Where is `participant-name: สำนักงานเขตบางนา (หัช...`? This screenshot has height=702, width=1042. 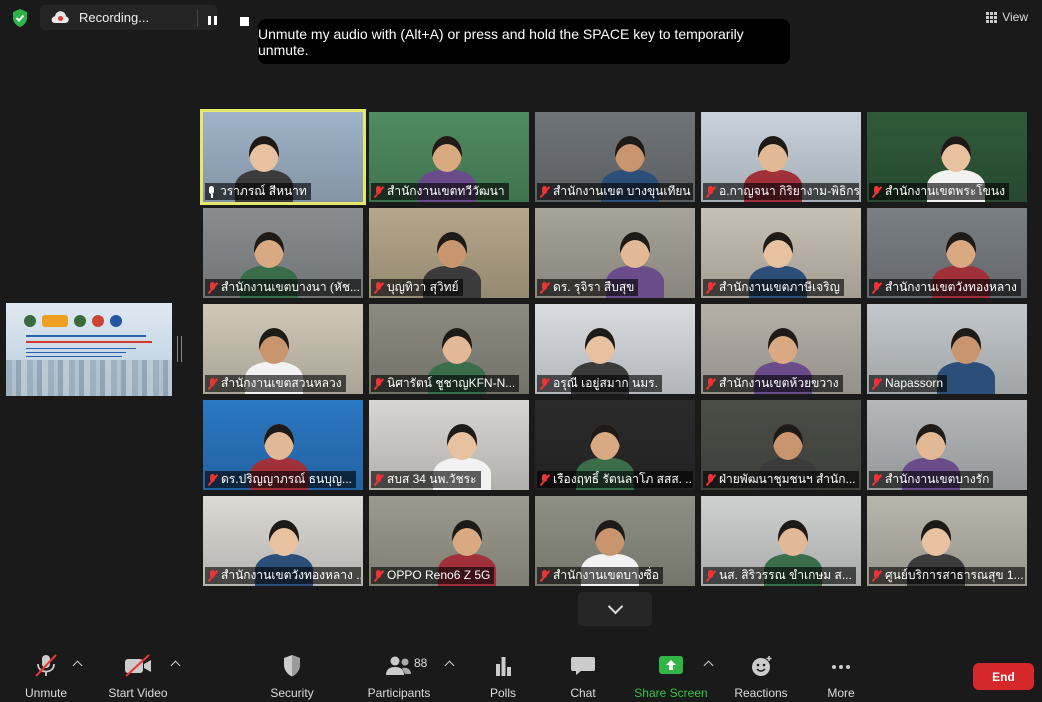 participant-name: สำนักงานเขตบางนา (หัช... is located at coordinates (290, 287).